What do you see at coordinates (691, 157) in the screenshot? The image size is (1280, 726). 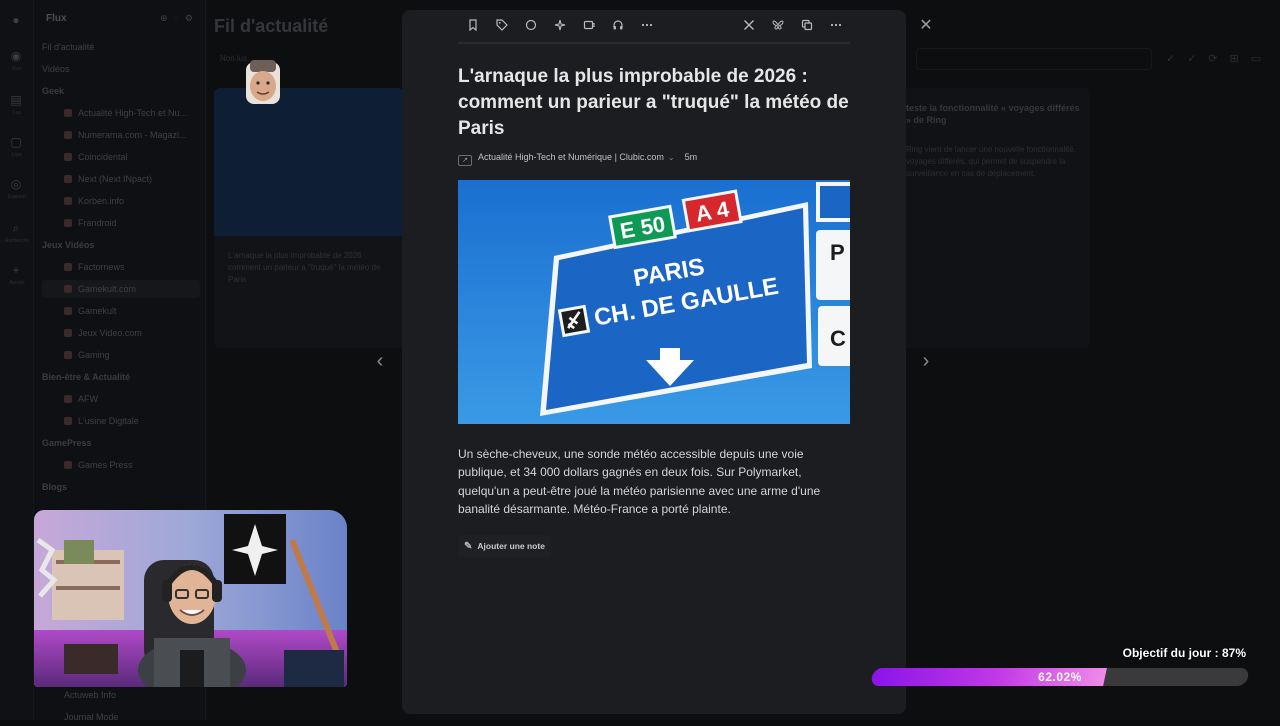 I see `article-time: 5m` at bounding box center [691, 157].